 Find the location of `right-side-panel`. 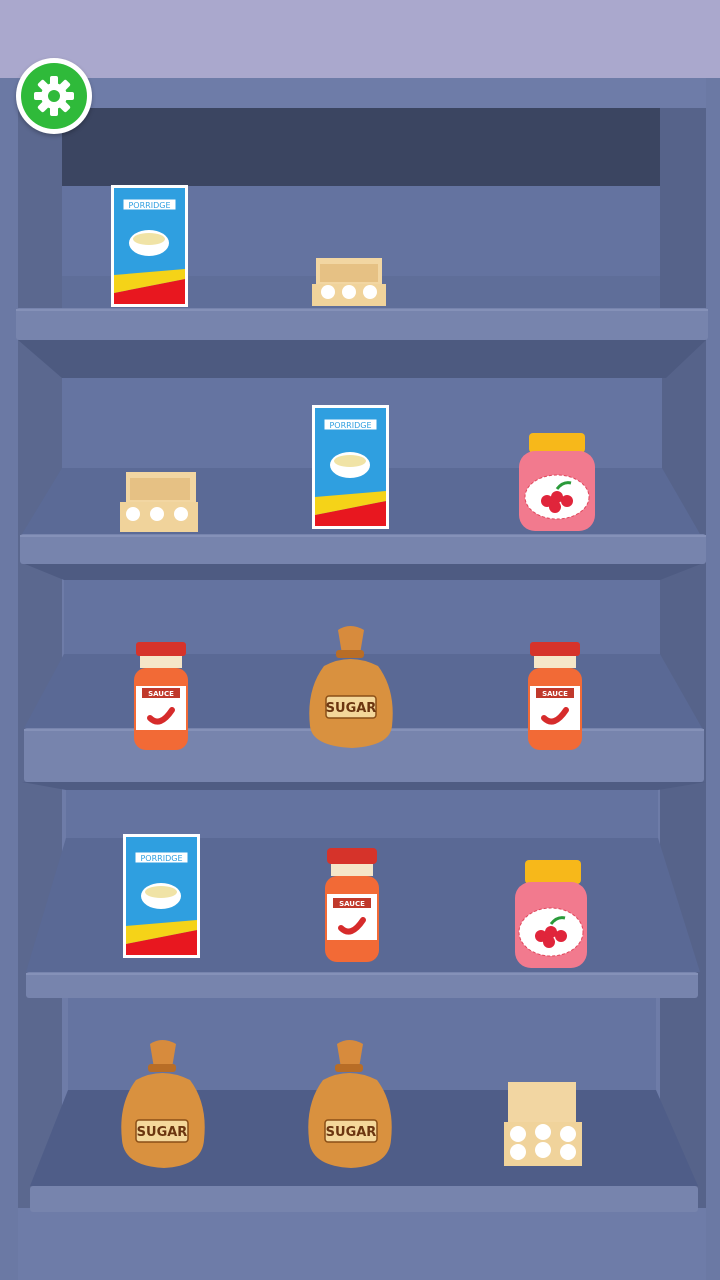

right-side-panel is located at coordinates (683, 658).